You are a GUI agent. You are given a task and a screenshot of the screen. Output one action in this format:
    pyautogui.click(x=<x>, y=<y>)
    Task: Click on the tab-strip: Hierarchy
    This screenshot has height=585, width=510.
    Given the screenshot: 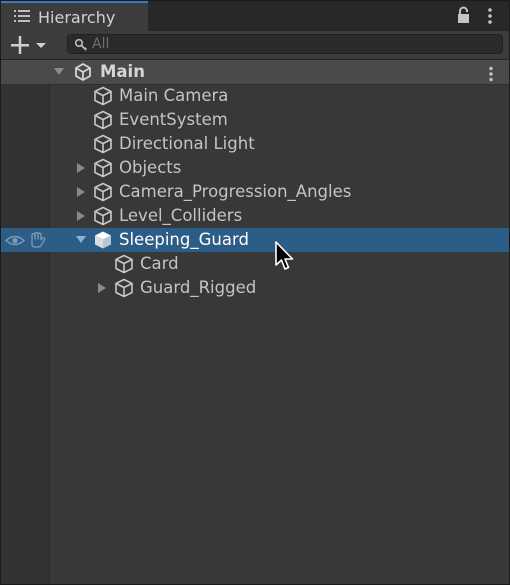 What is the action you would take?
    pyautogui.click(x=255, y=16)
    